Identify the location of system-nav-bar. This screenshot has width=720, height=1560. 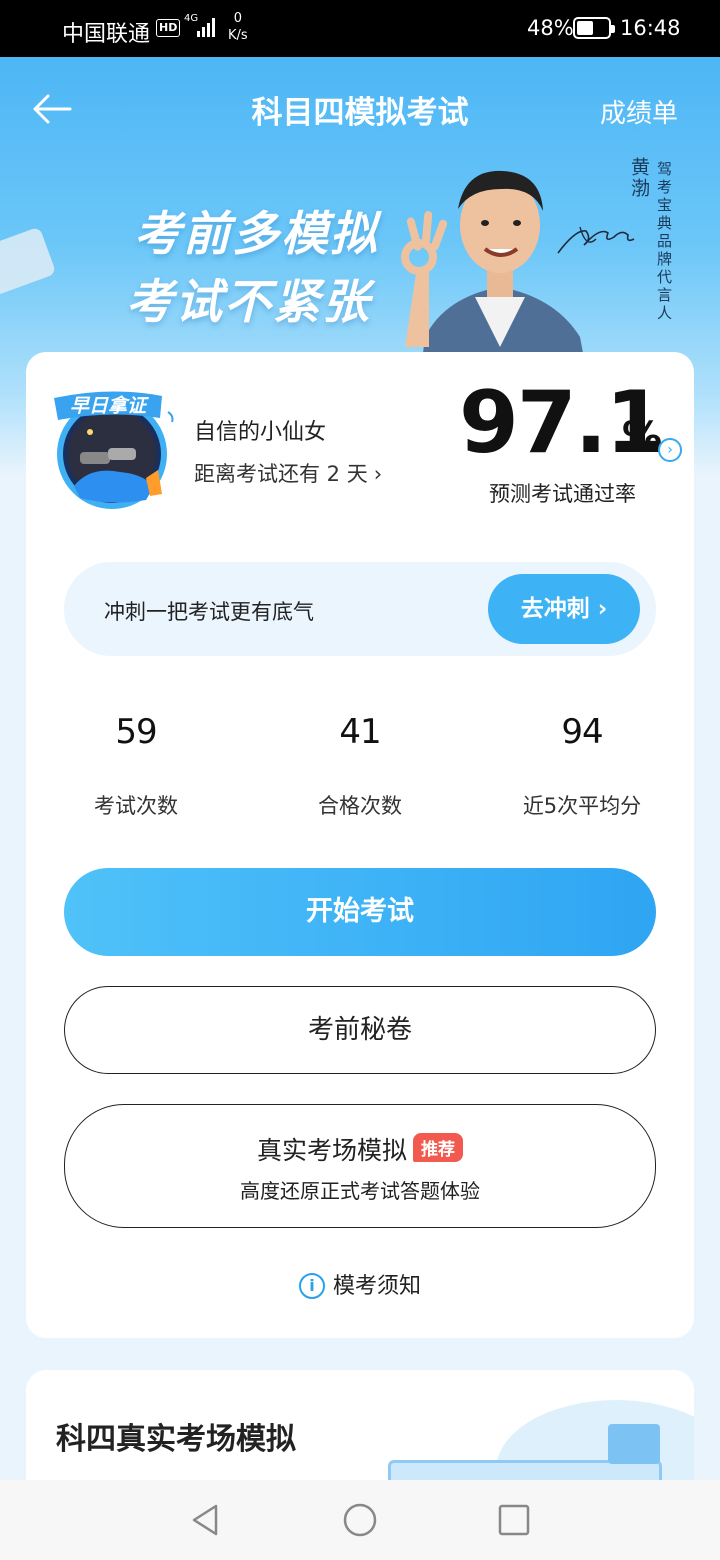
(360, 1520).